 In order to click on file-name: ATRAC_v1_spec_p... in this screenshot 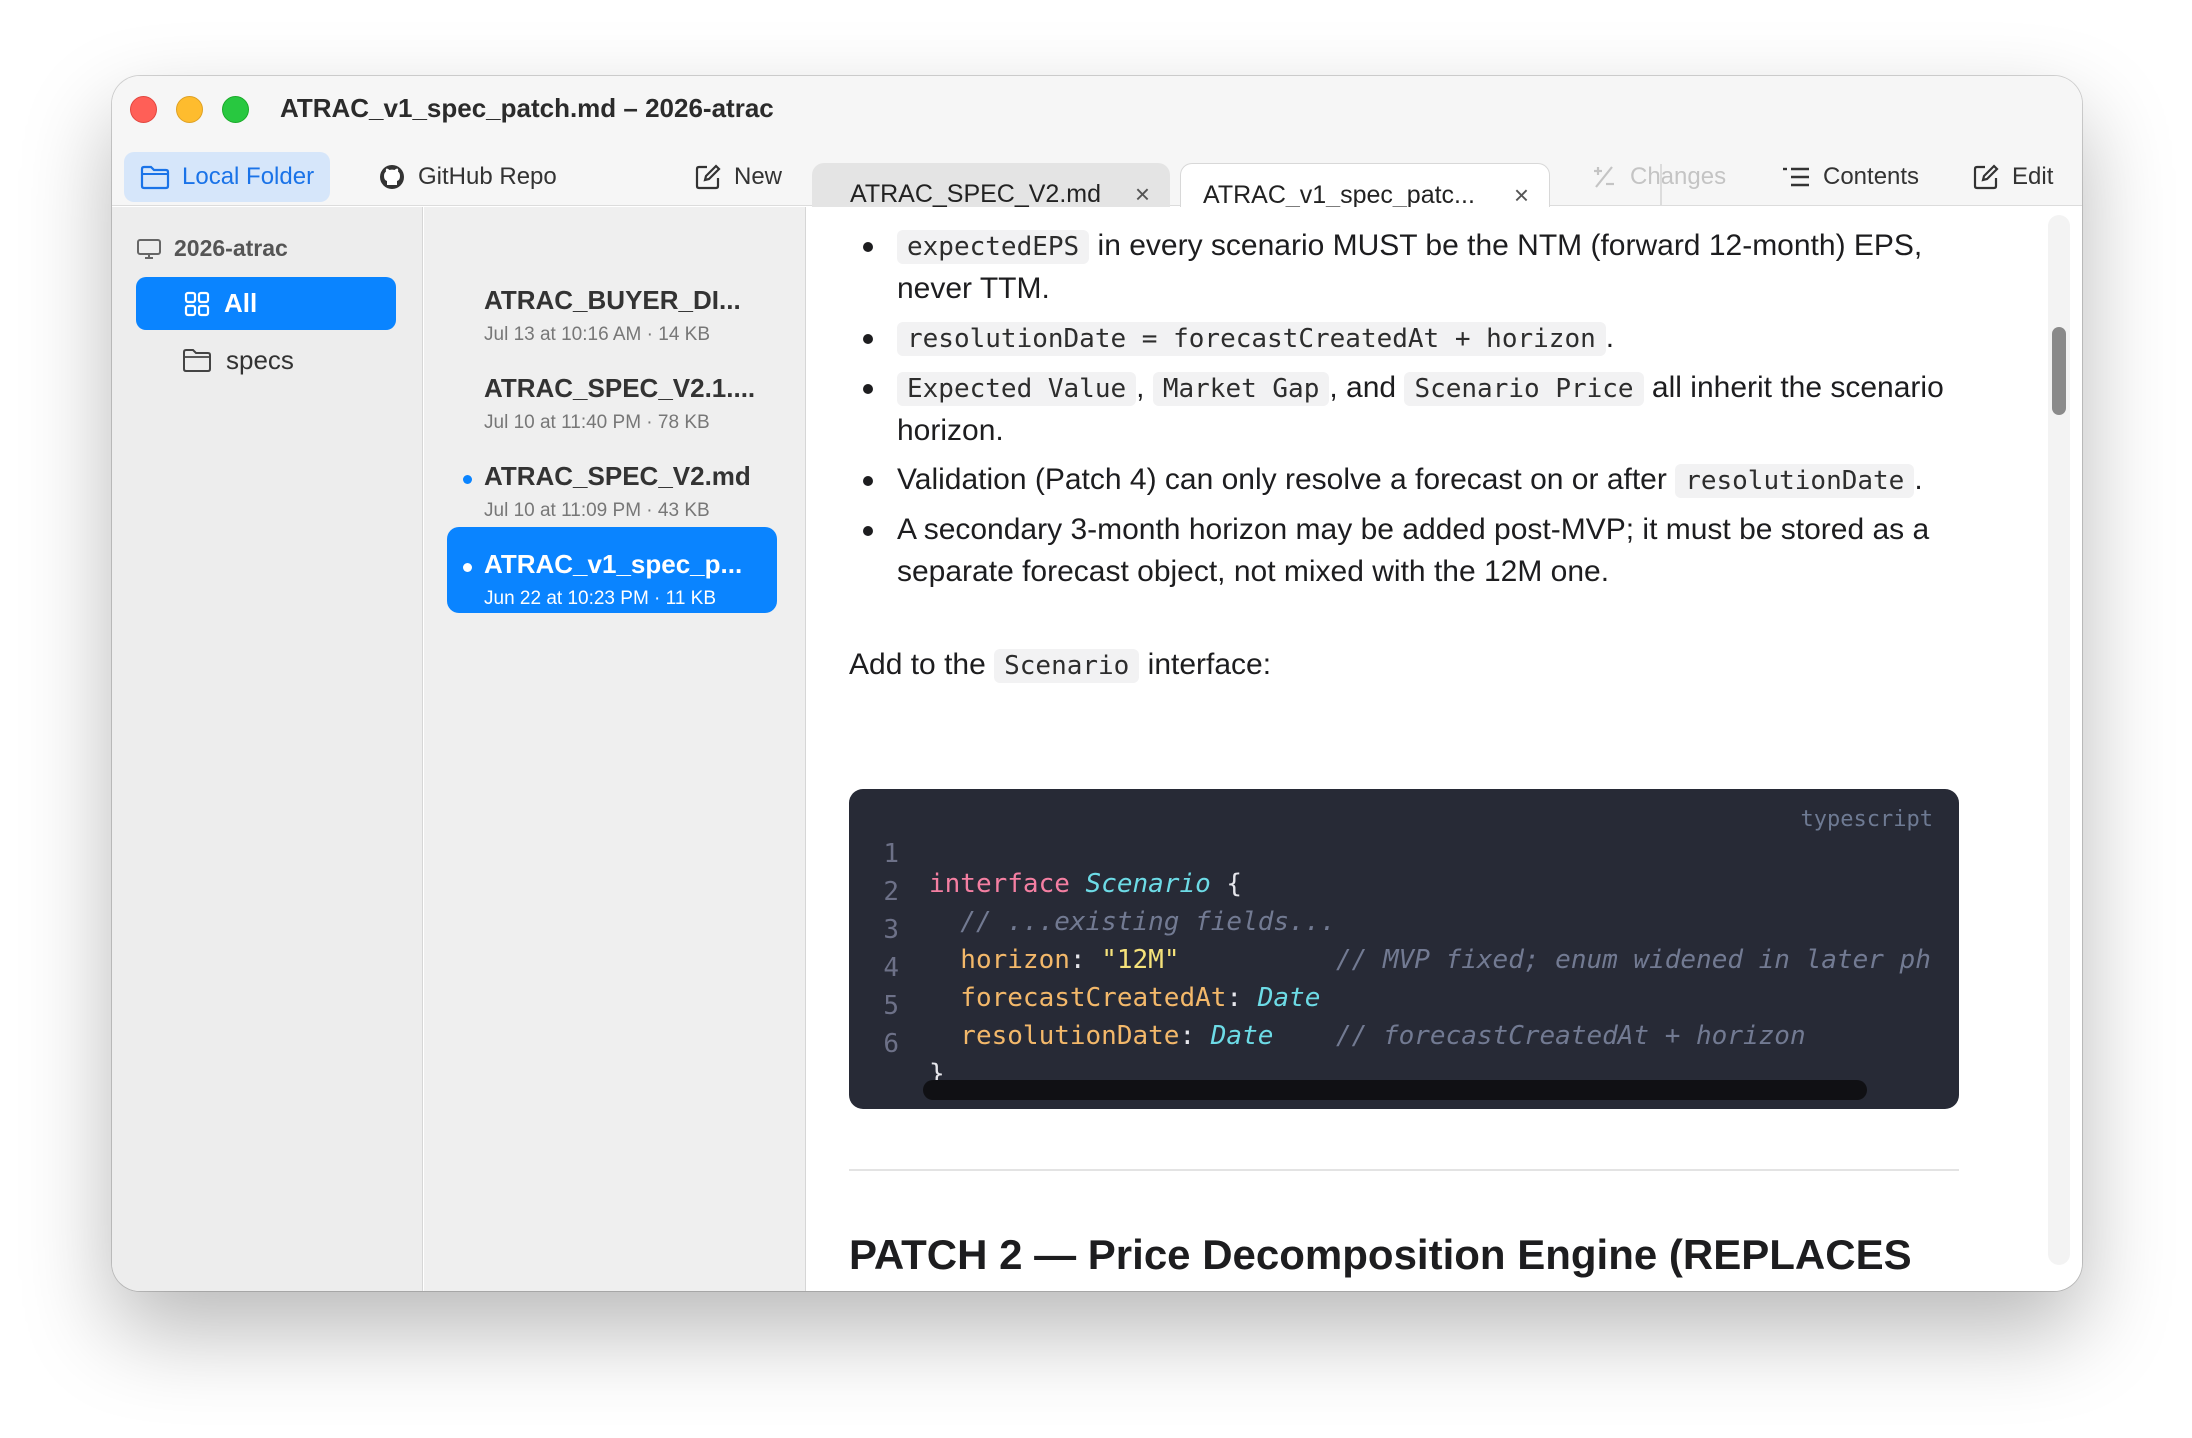, I will do `click(613, 564)`.